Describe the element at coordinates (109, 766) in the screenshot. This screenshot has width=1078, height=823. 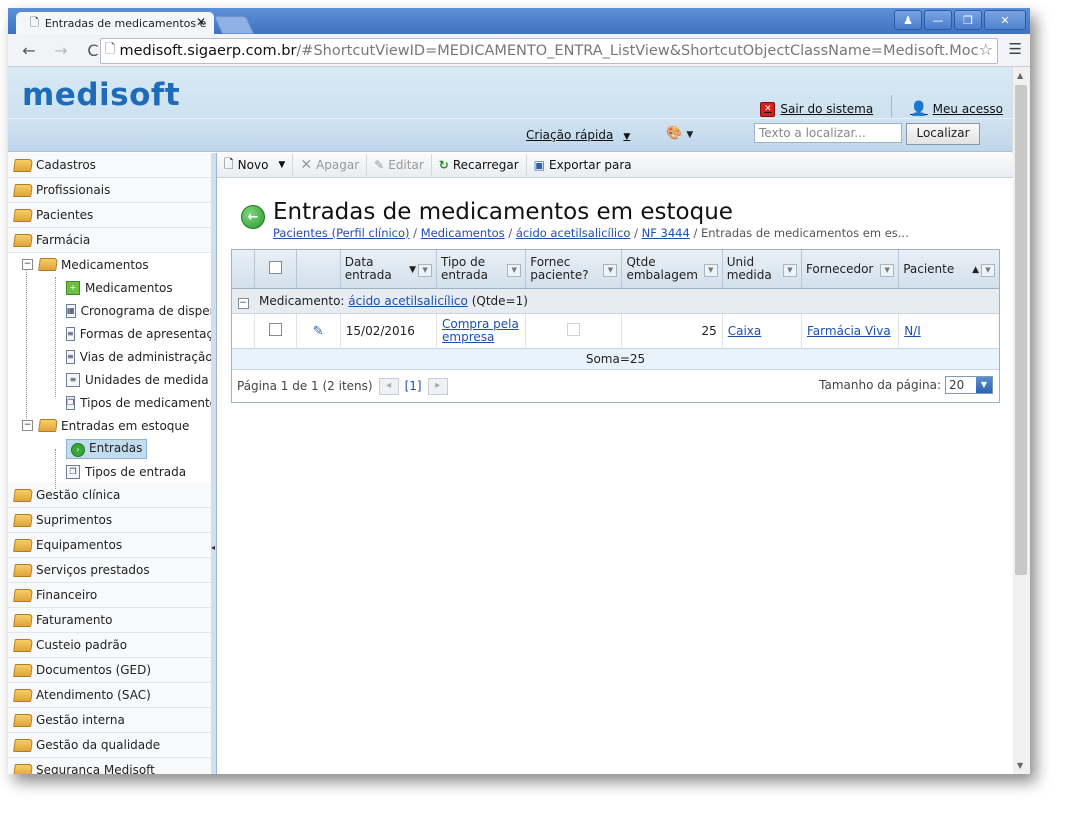
I see `sidebar-group: Segurança Medisoft` at that location.